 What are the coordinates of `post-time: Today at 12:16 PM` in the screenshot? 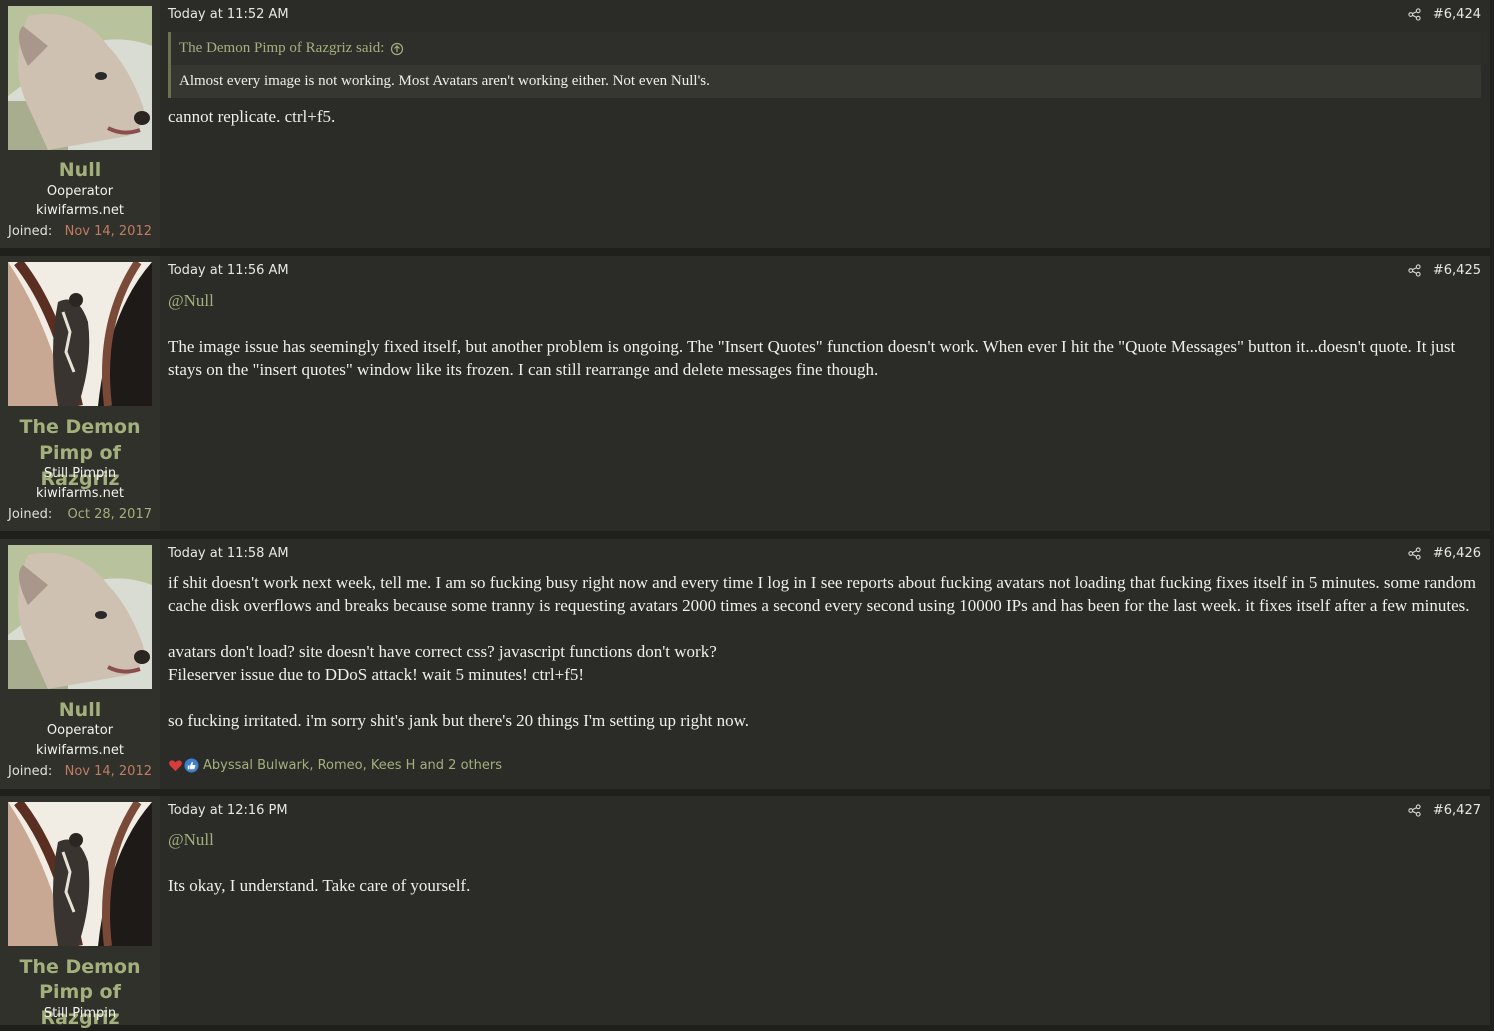 It's located at (228, 810).